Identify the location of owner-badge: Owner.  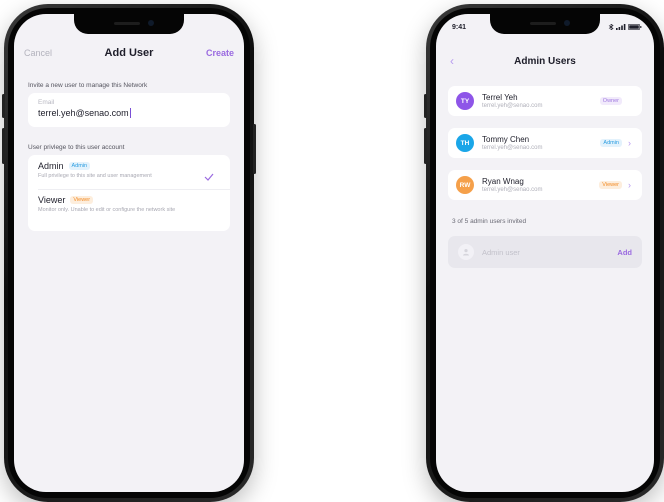
(610, 101).